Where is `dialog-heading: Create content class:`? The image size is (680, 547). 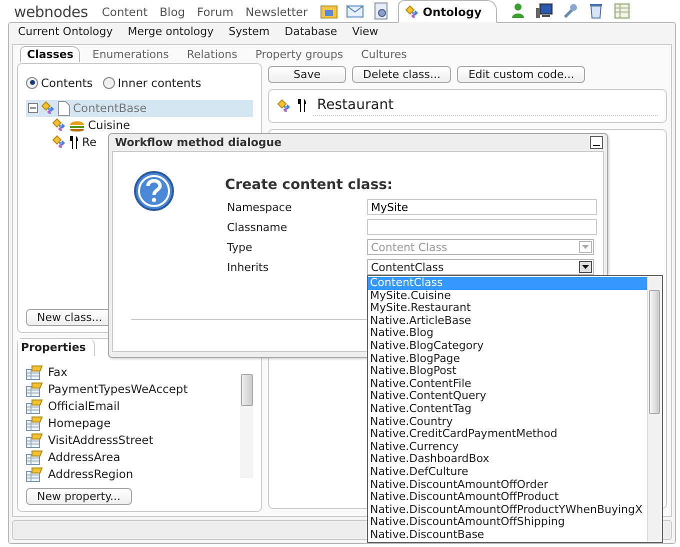
dialog-heading: Create content class: is located at coordinates (309, 185).